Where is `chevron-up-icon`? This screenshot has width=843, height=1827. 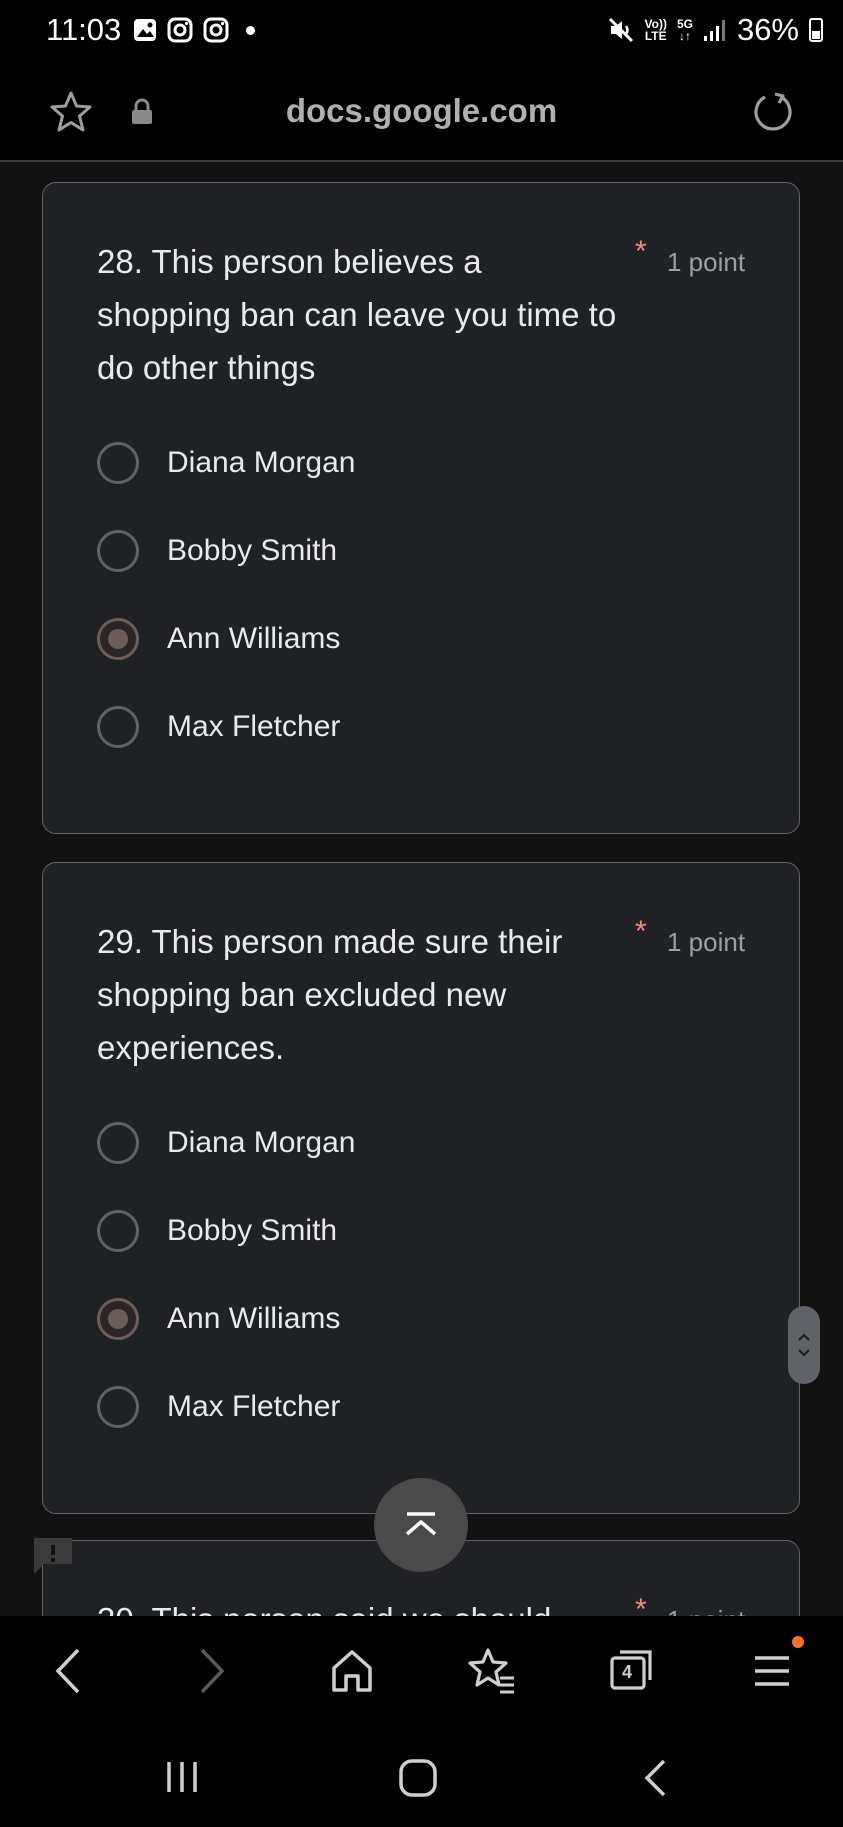 chevron-up-icon is located at coordinates (804, 1337).